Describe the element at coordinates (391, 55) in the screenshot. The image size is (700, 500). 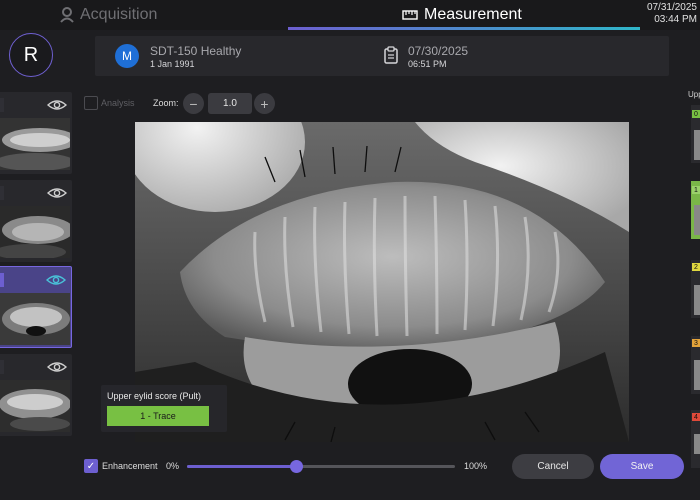
I see `clipboard-icon` at that location.